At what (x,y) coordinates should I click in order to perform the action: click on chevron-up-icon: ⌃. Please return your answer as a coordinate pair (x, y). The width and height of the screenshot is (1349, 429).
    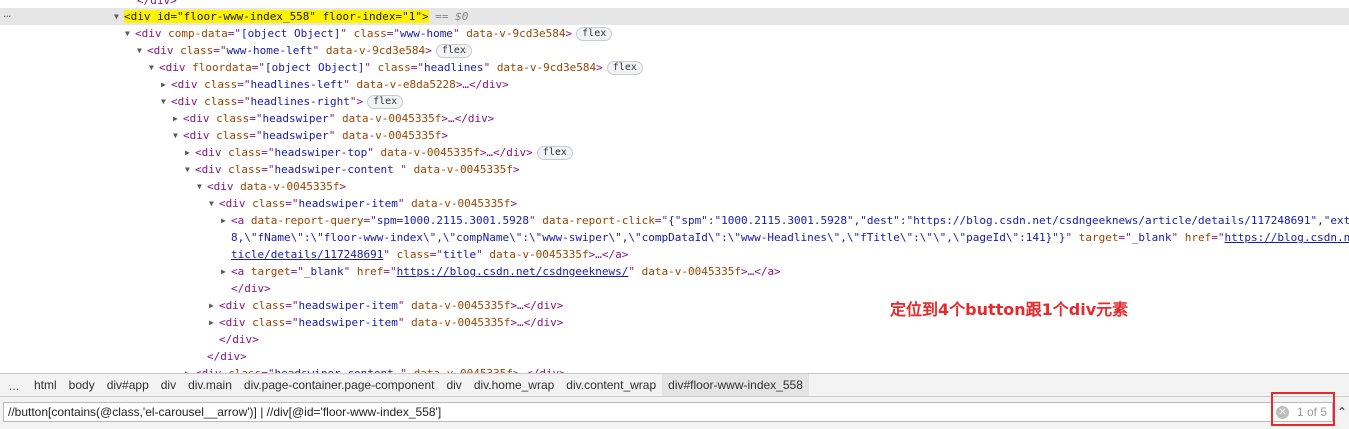
    Looking at the image, I should click on (1342, 412).